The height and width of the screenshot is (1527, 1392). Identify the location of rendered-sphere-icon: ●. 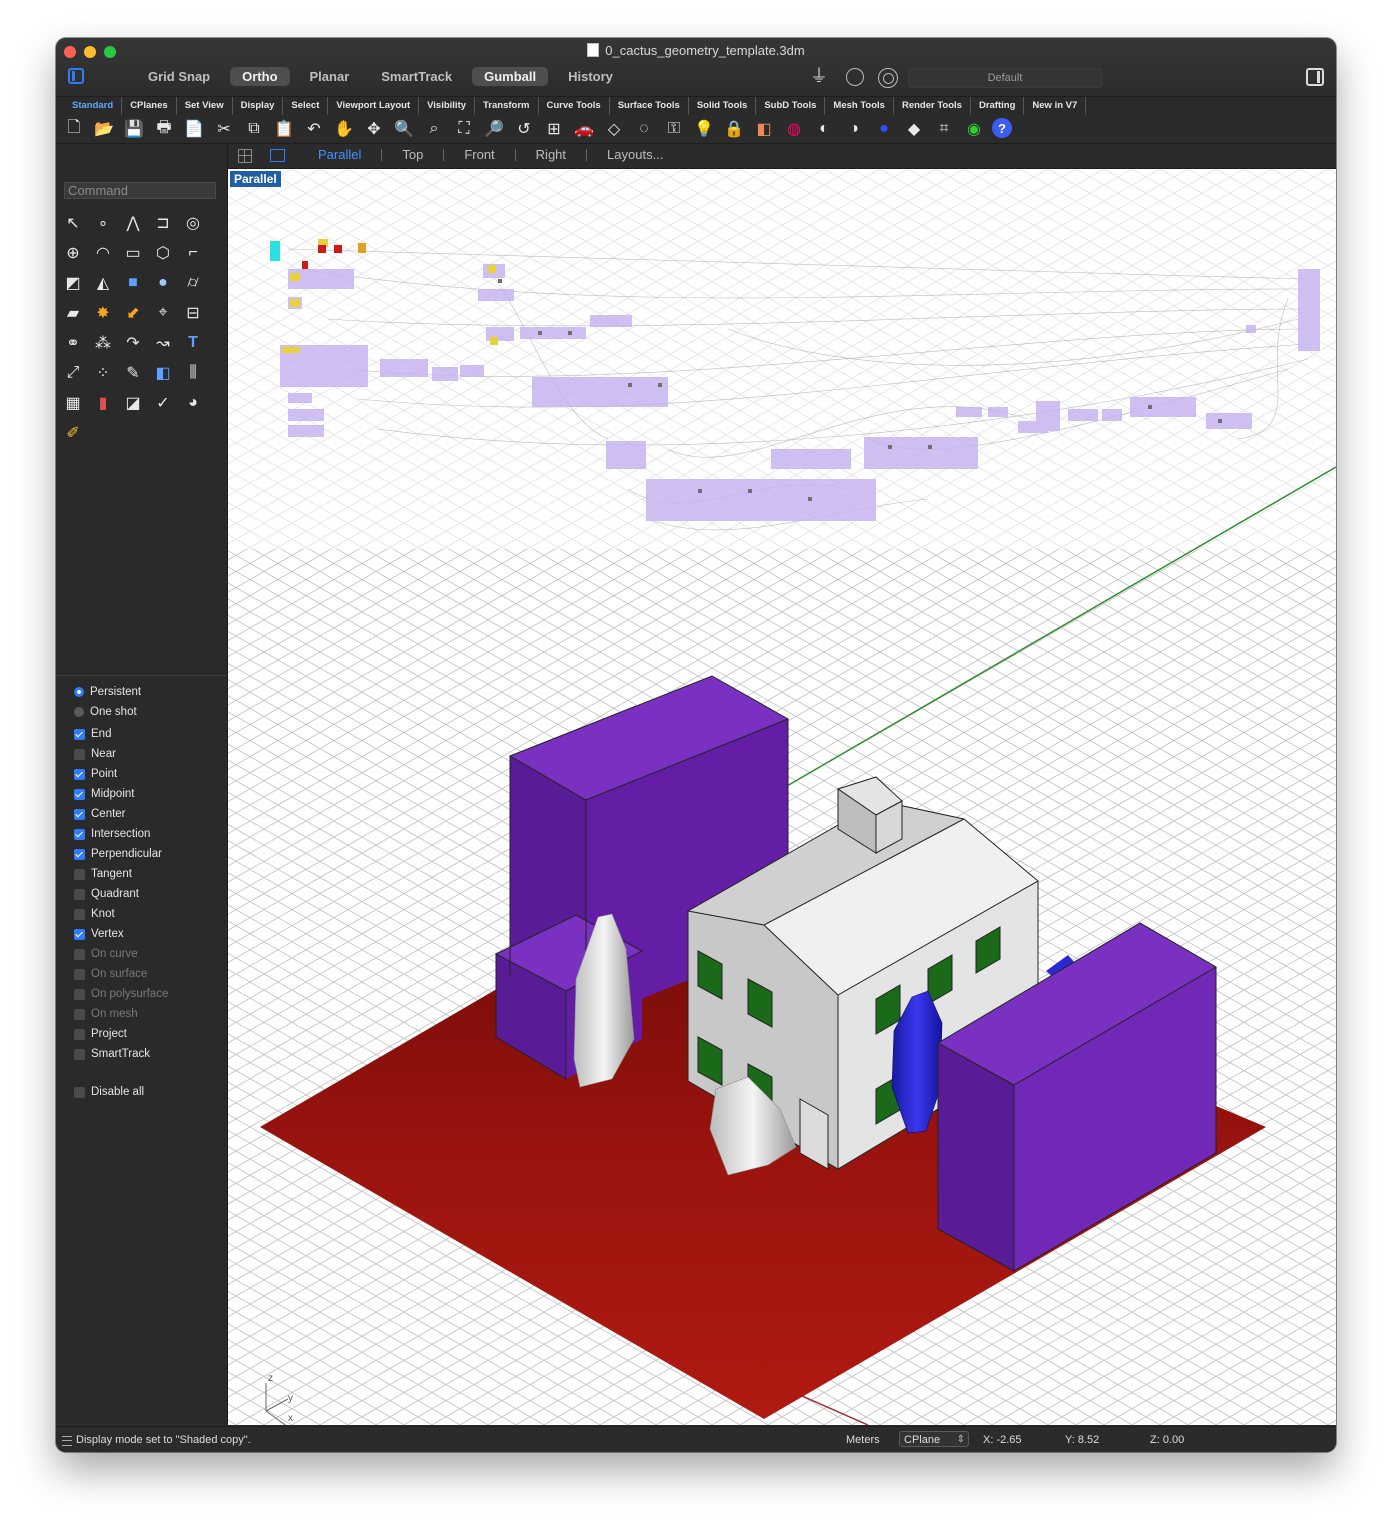
(884, 129).